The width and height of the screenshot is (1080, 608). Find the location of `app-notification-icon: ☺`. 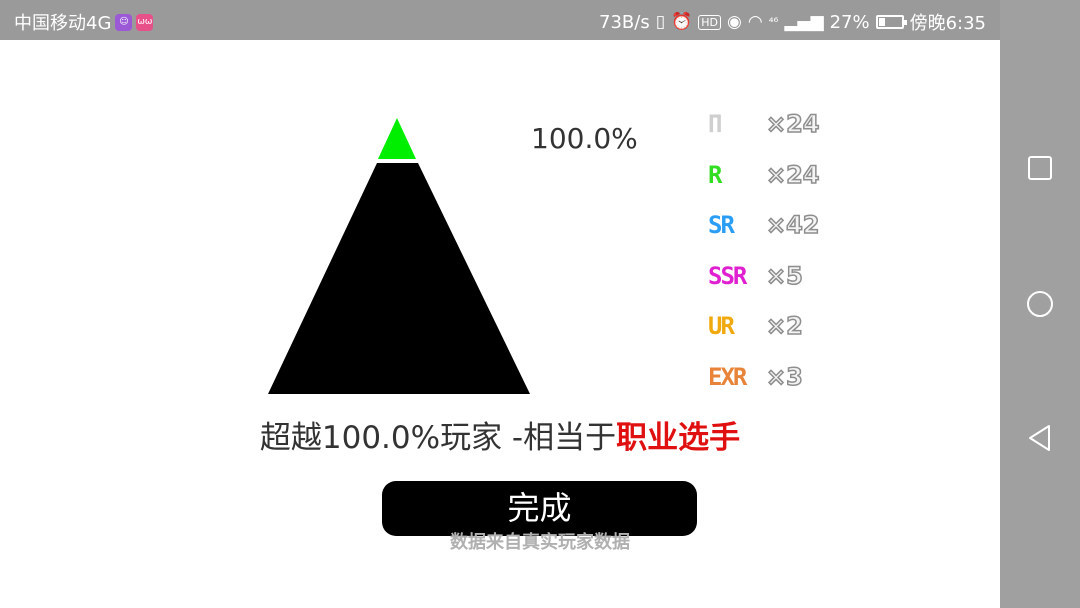

app-notification-icon: ☺ is located at coordinates (124, 22).